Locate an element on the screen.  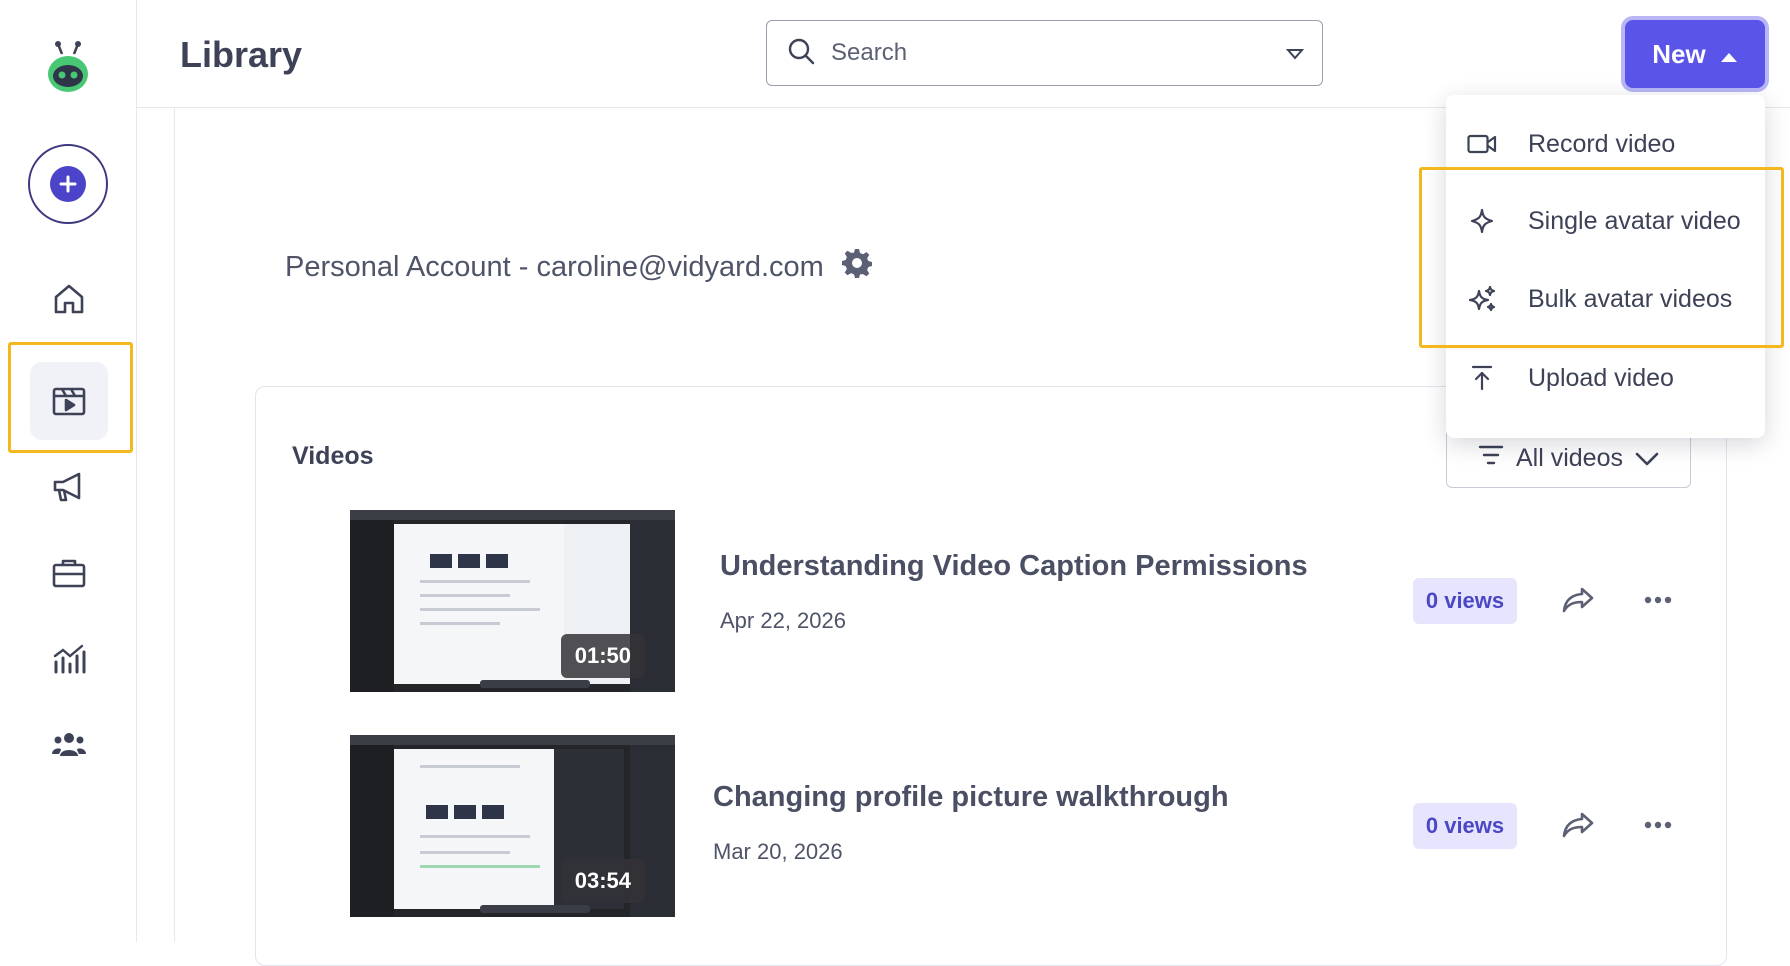
search-input is located at coordinates (1041, 53).